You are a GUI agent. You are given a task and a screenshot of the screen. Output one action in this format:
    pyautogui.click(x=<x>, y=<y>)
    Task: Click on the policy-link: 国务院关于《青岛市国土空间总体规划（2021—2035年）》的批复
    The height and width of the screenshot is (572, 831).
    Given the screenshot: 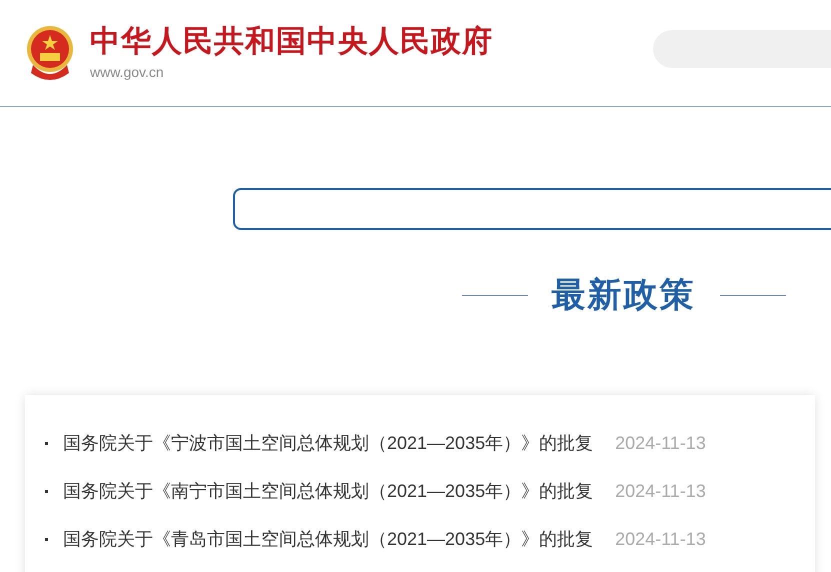 What is the action you would take?
    pyautogui.click(x=328, y=539)
    